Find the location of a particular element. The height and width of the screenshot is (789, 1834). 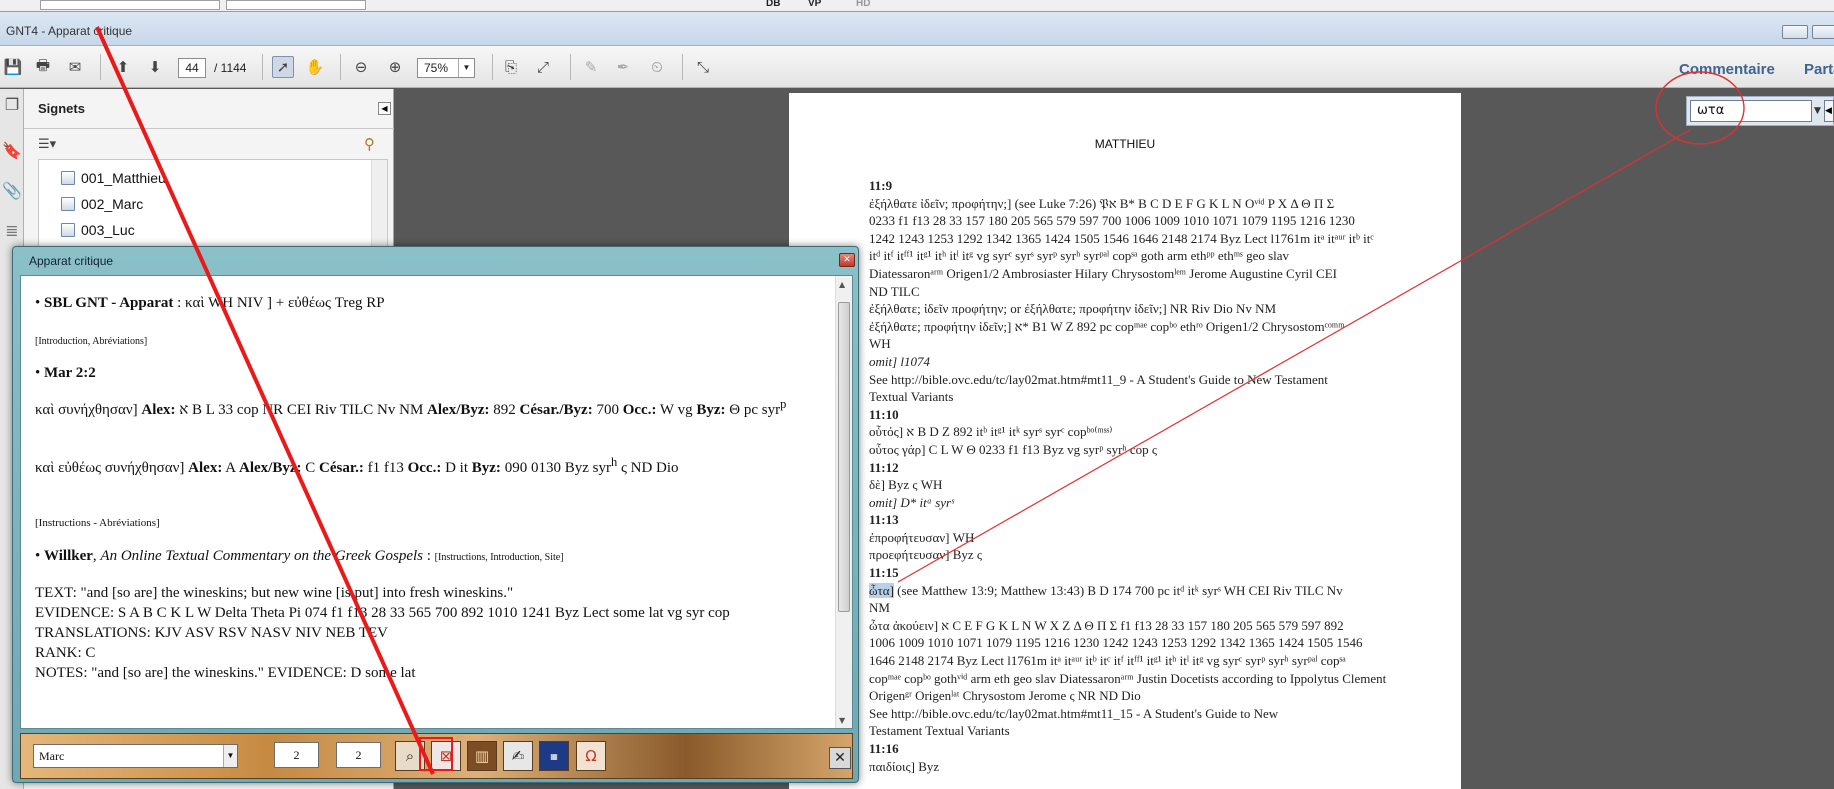

maximize-button is located at coordinates (1823, 32).